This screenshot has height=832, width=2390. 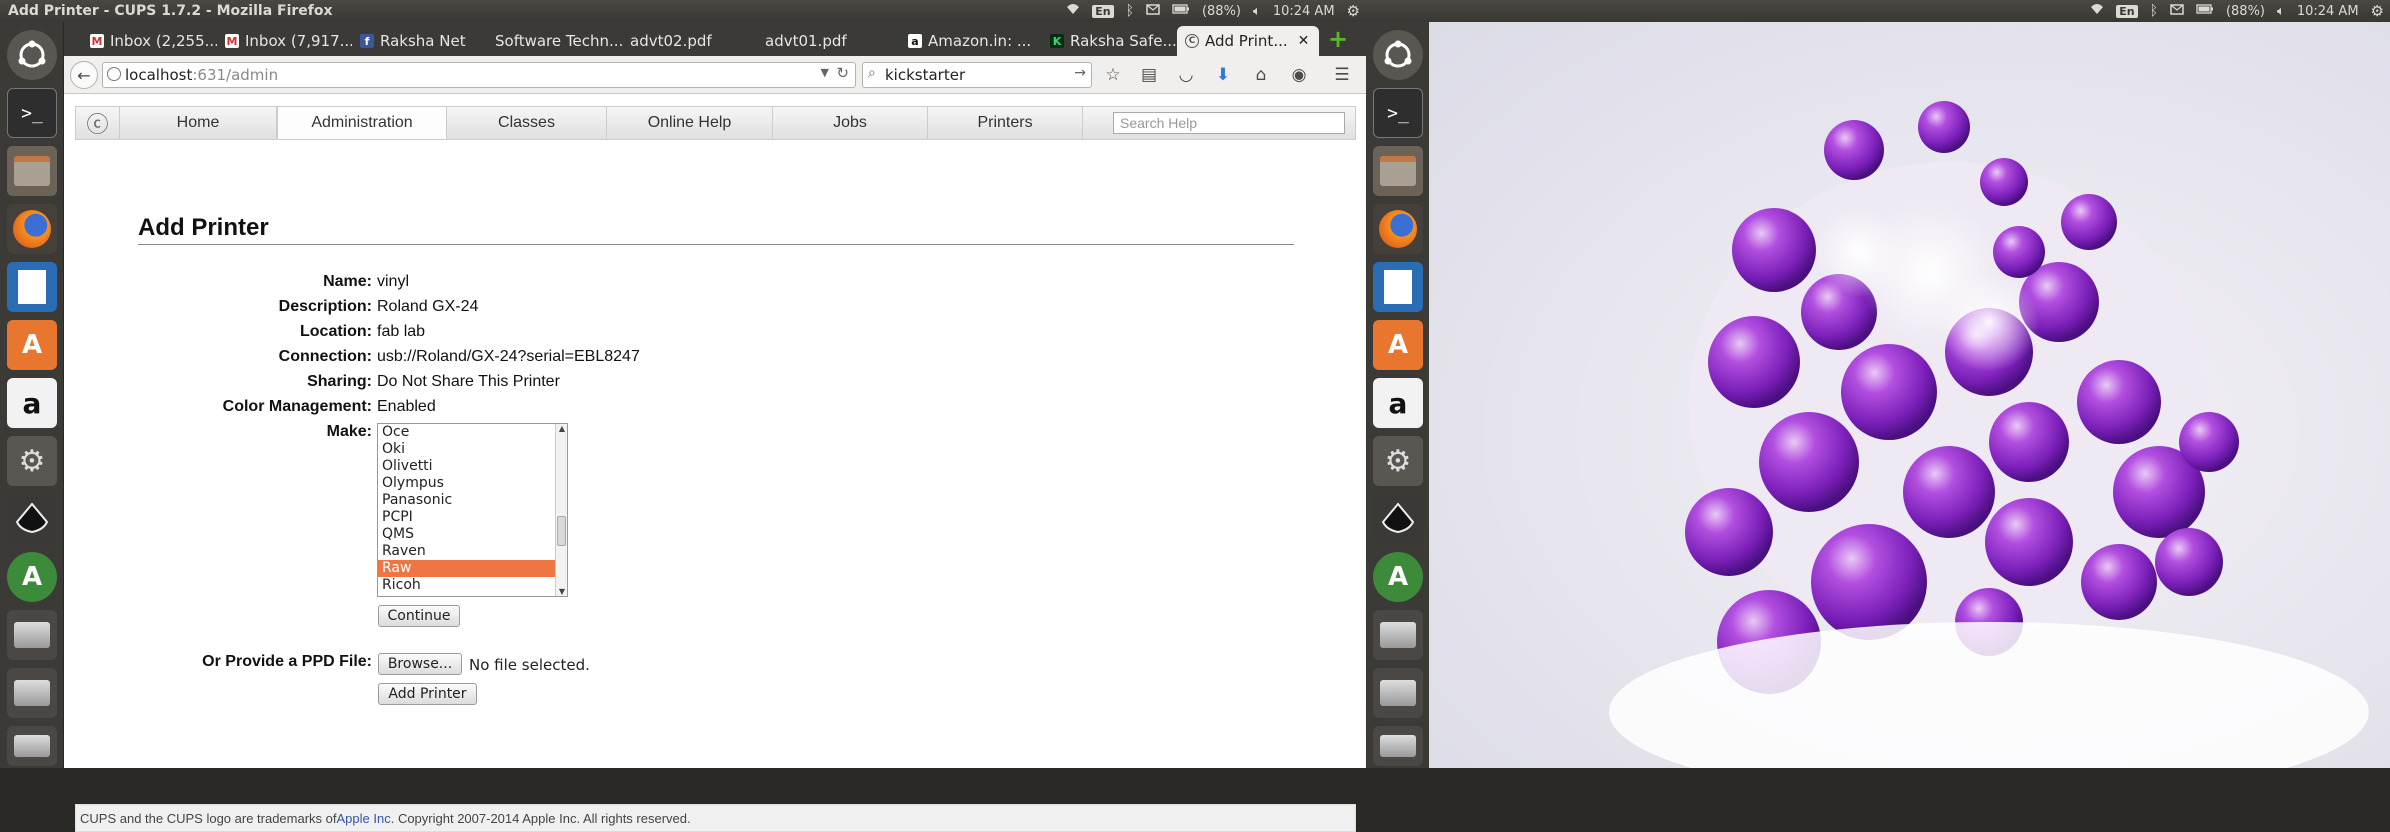 I want to click on scroll-down-icon: ▼, so click(x=562, y=591).